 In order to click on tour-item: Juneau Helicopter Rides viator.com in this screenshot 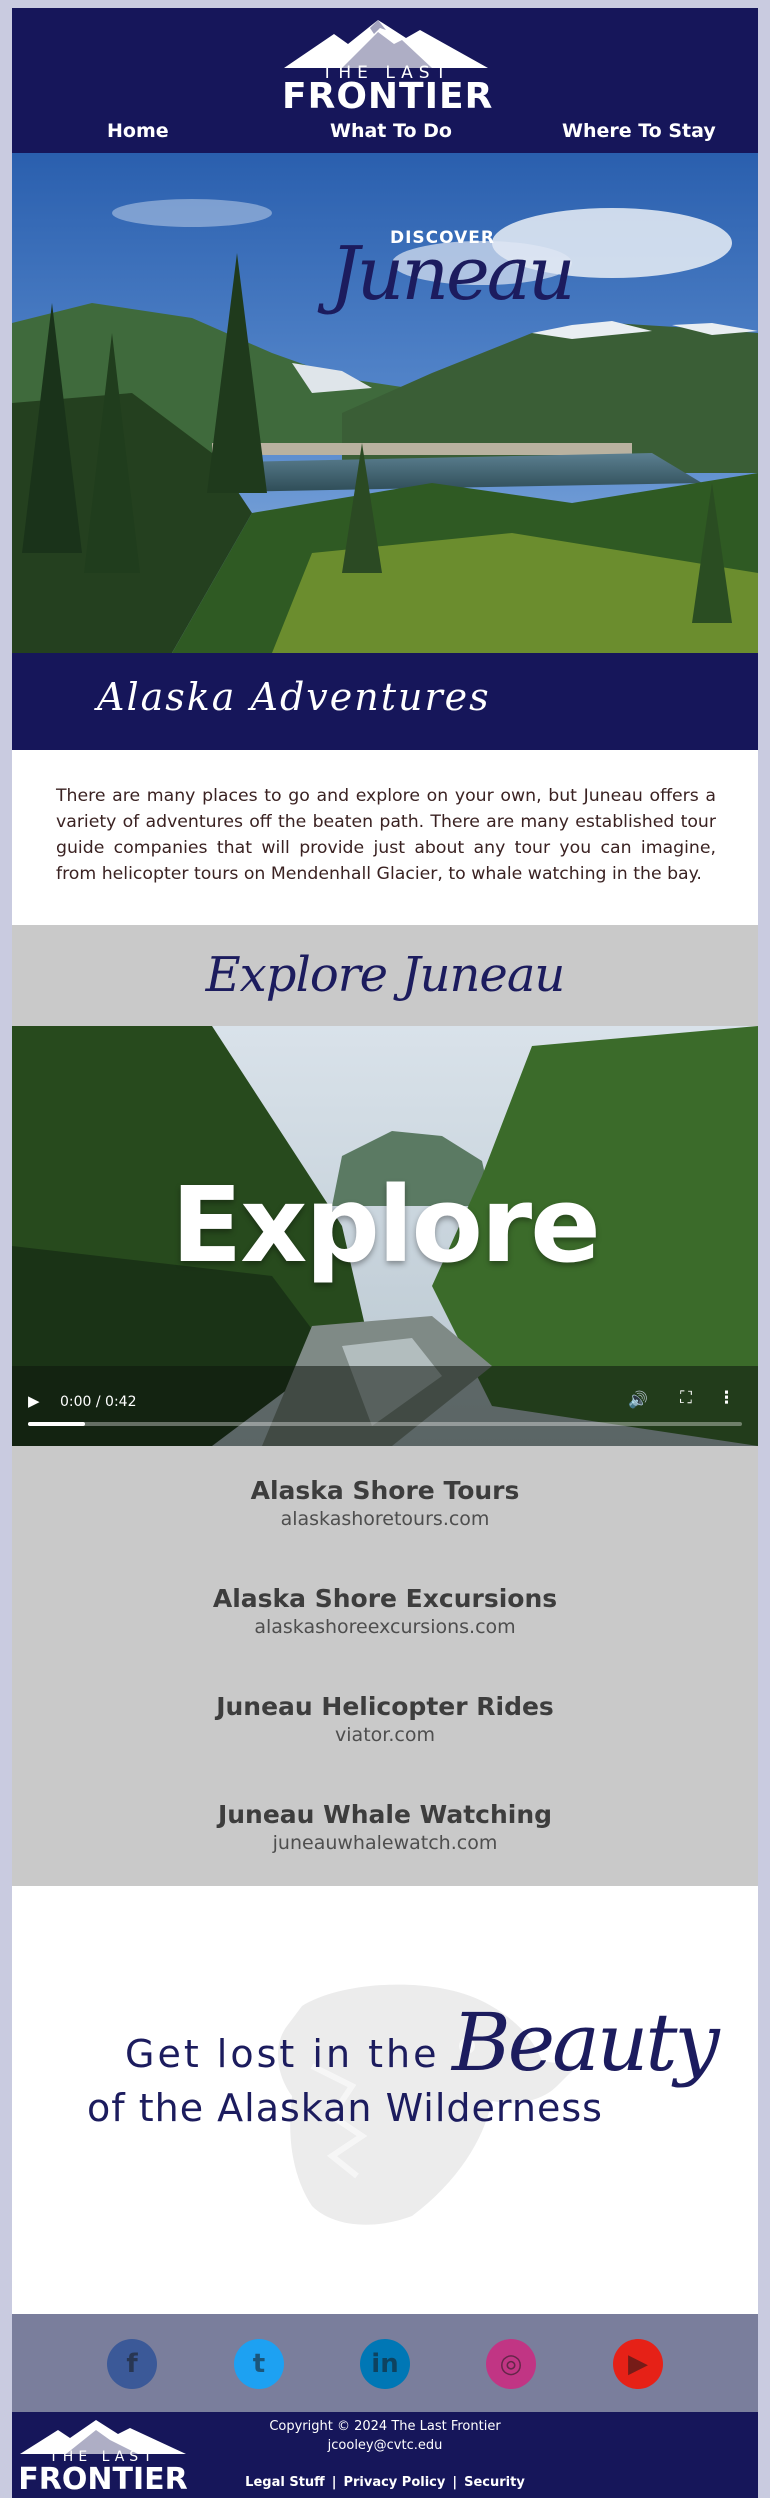, I will do `click(385, 1719)`.